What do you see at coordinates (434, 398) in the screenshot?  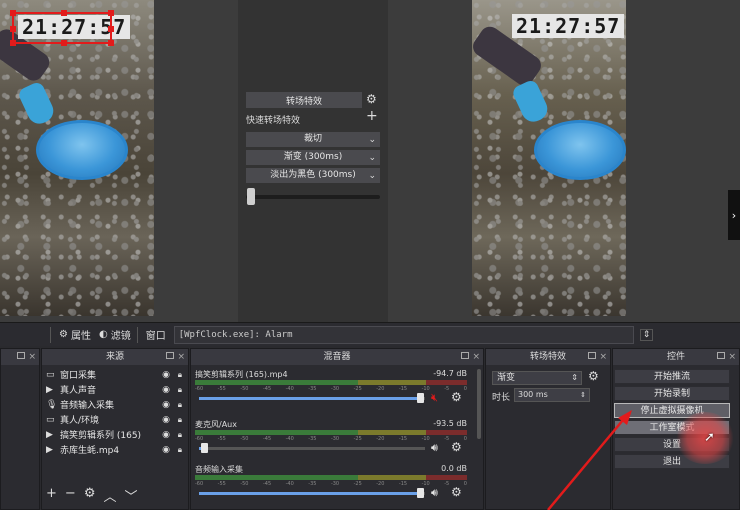 I see `speaker-muted-icon: 🔇︎` at bounding box center [434, 398].